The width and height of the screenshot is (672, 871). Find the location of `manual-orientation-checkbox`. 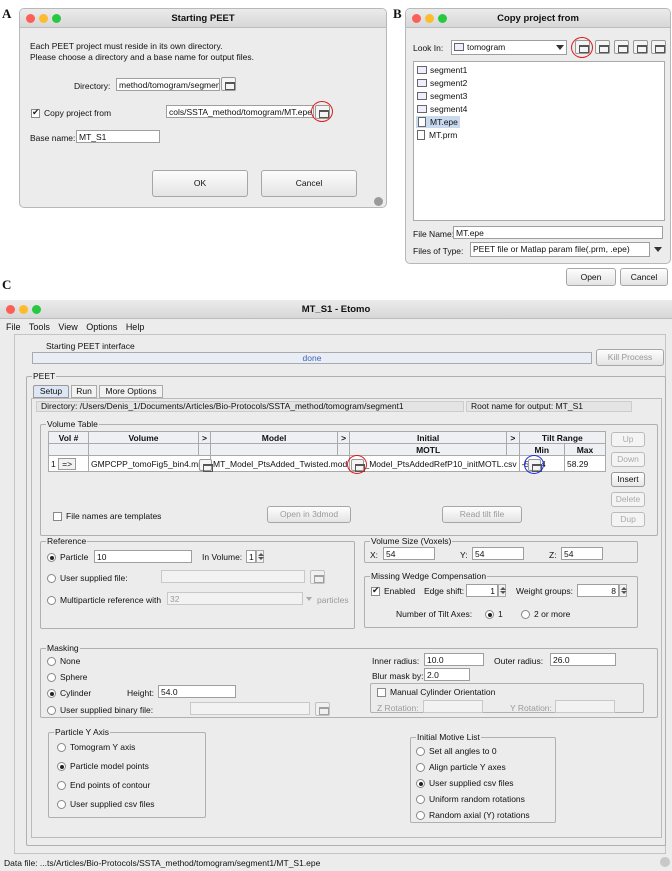

manual-orientation-checkbox is located at coordinates (381, 692).